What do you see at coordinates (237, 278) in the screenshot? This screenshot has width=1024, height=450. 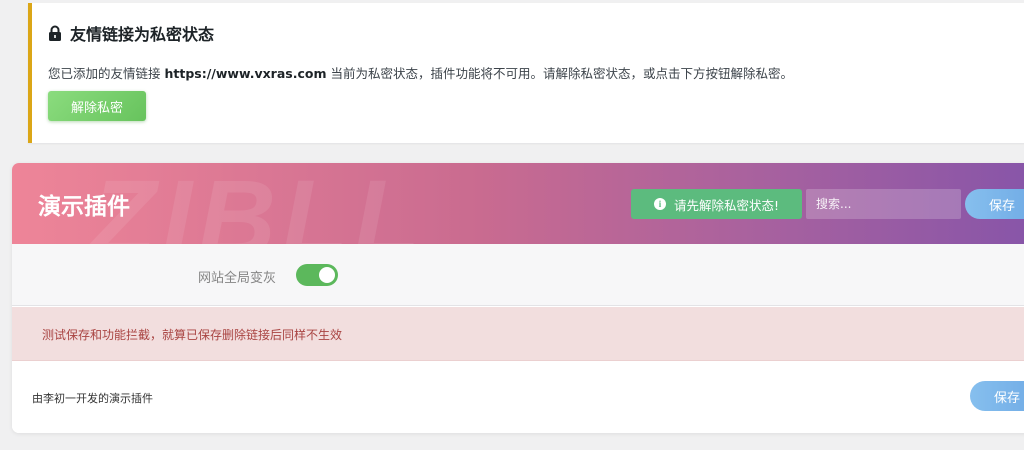 I see `gray-site-label: 网站全局变灰` at bounding box center [237, 278].